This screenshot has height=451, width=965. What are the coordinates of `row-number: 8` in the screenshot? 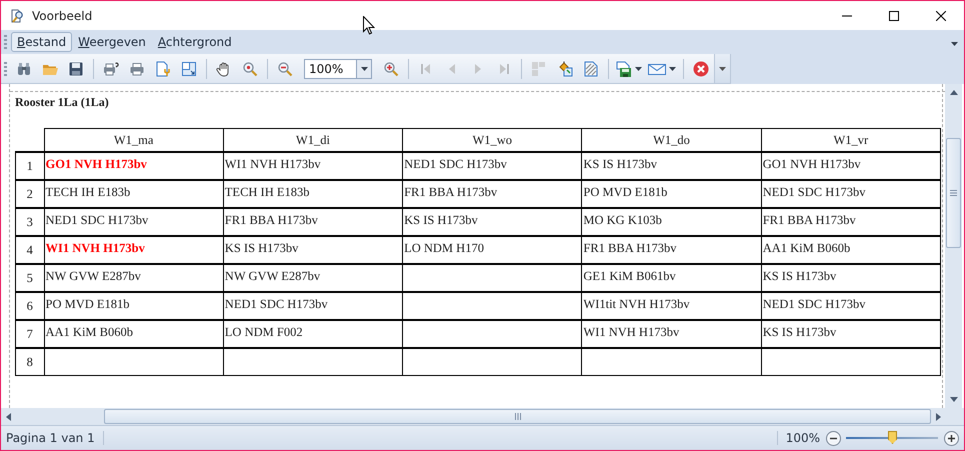 It's located at (30, 362).